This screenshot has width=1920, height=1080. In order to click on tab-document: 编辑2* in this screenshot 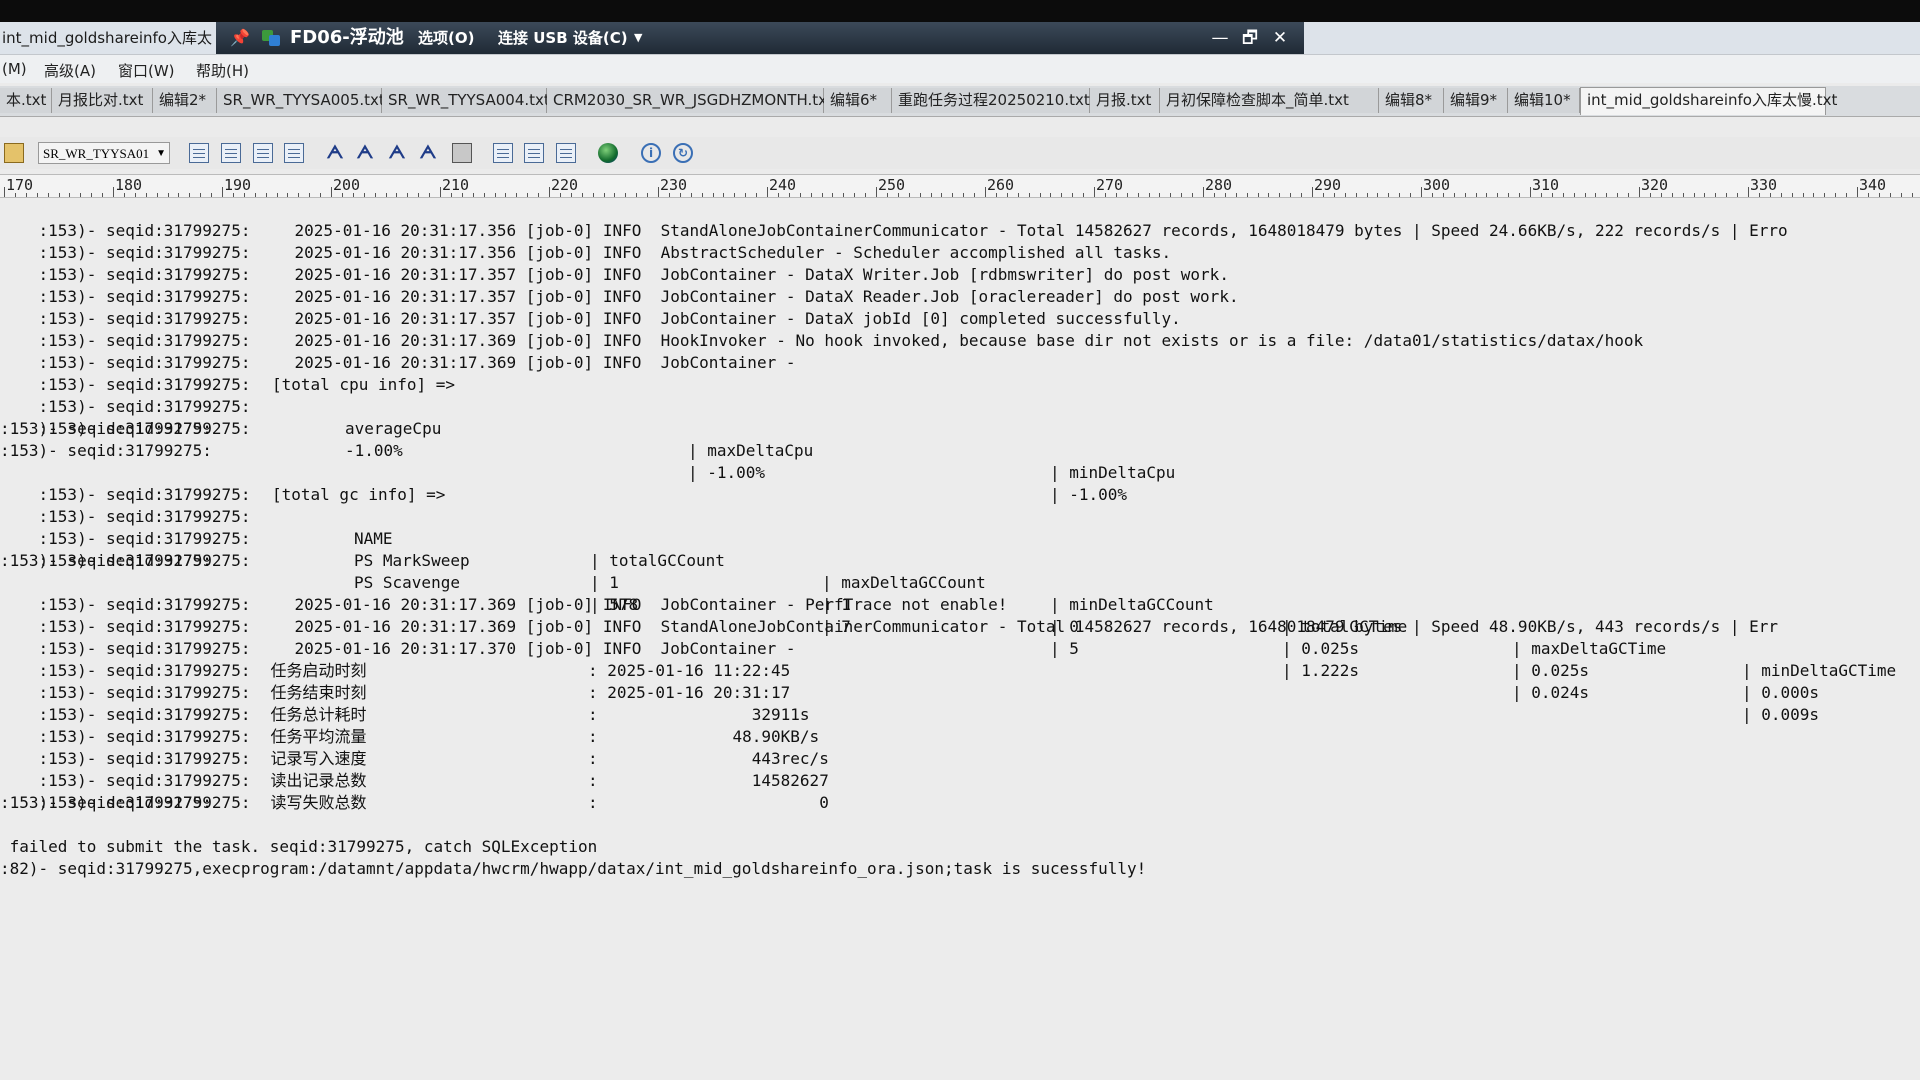, I will do `click(185, 100)`.